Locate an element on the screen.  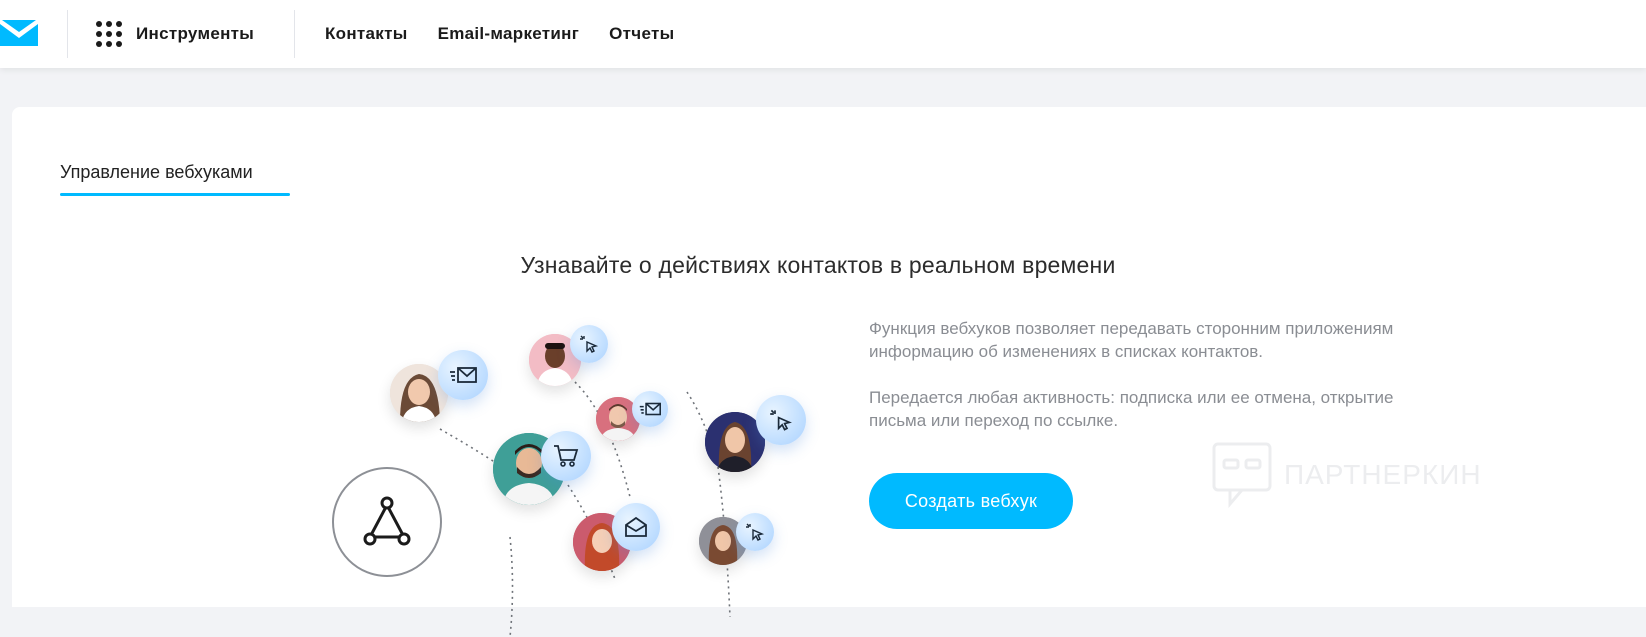
tools-menu-button: Инструменты is located at coordinates (175, 34).